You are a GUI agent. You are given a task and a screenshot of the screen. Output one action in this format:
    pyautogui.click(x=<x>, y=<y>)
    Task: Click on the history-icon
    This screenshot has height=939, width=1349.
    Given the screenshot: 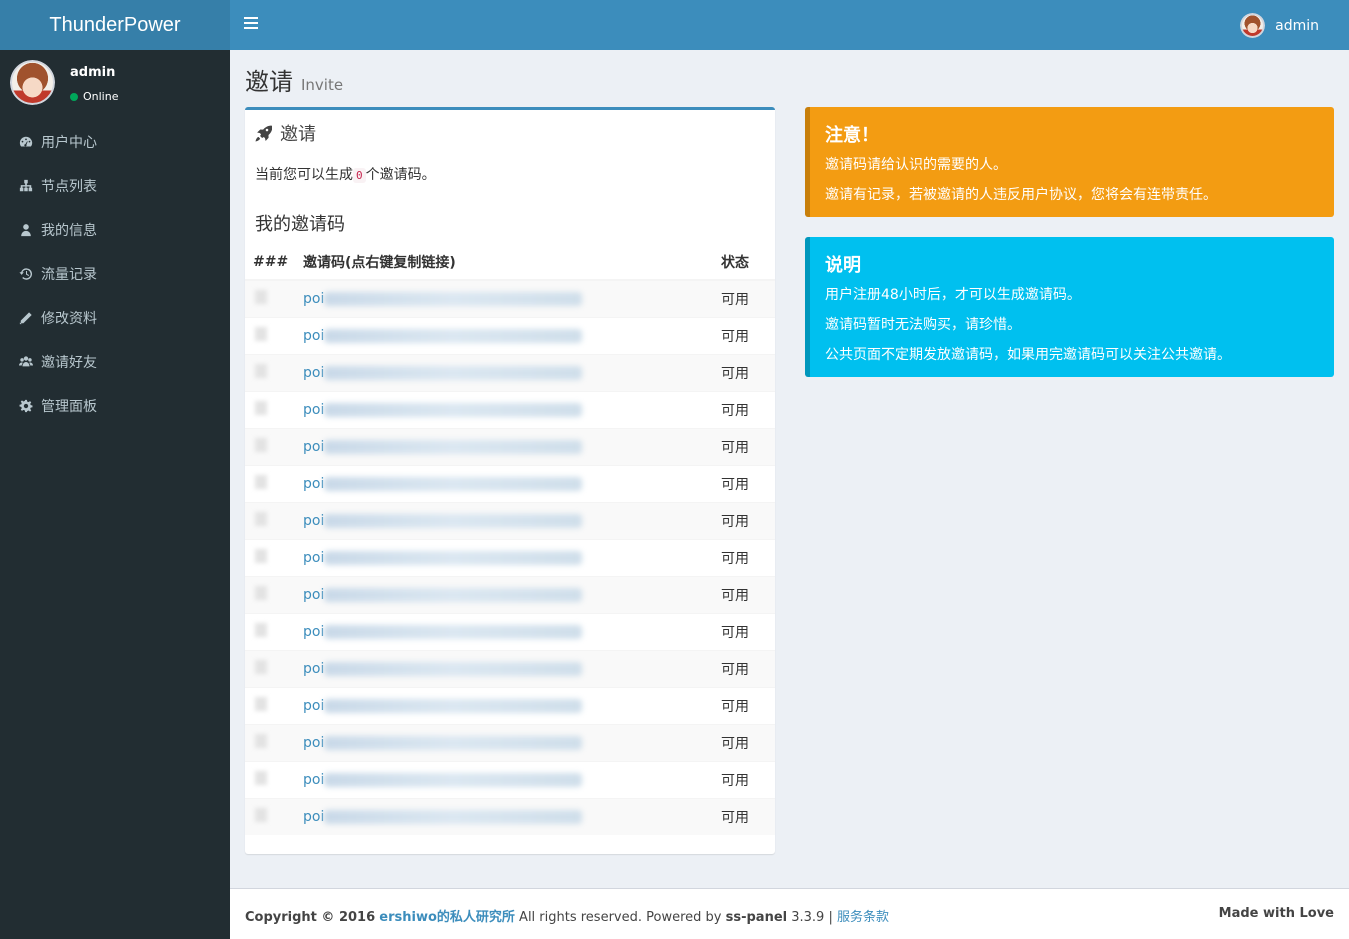 What is the action you would take?
    pyautogui.click(x=26, y=274)
    